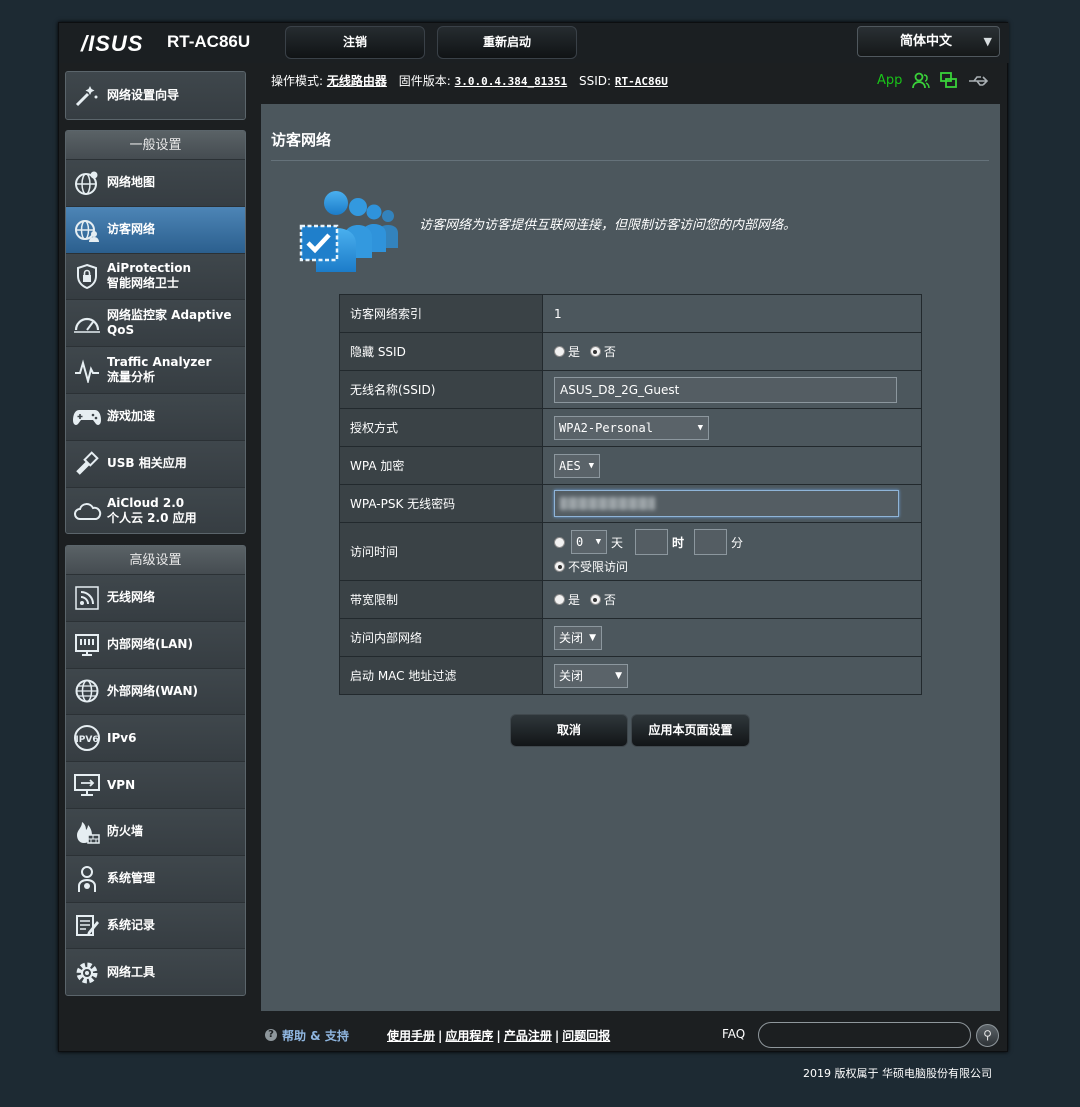 The image size is (1080, 1107). Describe the element at coordinates (949, 80) in the screenshot. I see `network-status-icon` at that location.